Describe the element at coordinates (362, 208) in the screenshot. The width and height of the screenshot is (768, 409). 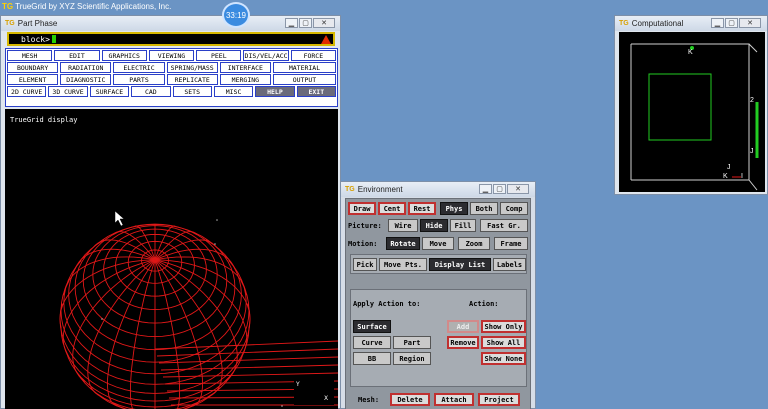
I see `draw-button: Draw` at that location.